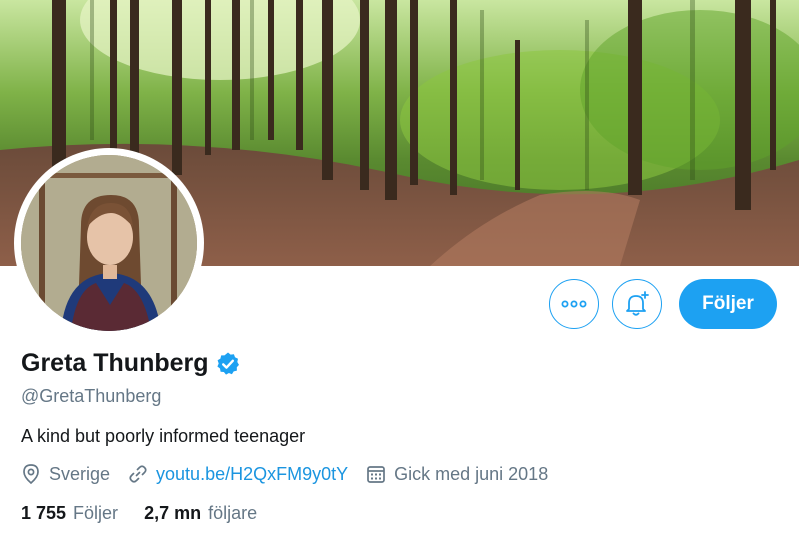 The height and width of the screenshot is (537, 799). What do you see at coordinates (44, 513) in the screenshot?
I see `following-count: 1 755` at bounding box center [44, 513].